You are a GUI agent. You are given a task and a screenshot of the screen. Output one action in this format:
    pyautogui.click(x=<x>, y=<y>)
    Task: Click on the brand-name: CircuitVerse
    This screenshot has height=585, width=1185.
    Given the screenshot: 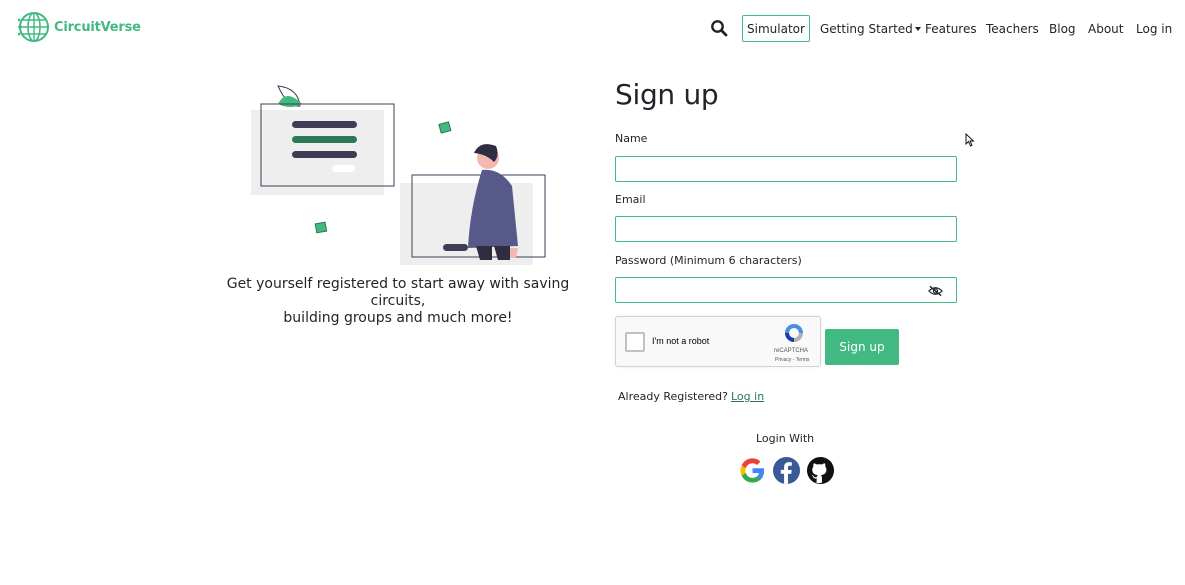 What is the action you would take?
    pyautogui.click(x=97, y=27)
    